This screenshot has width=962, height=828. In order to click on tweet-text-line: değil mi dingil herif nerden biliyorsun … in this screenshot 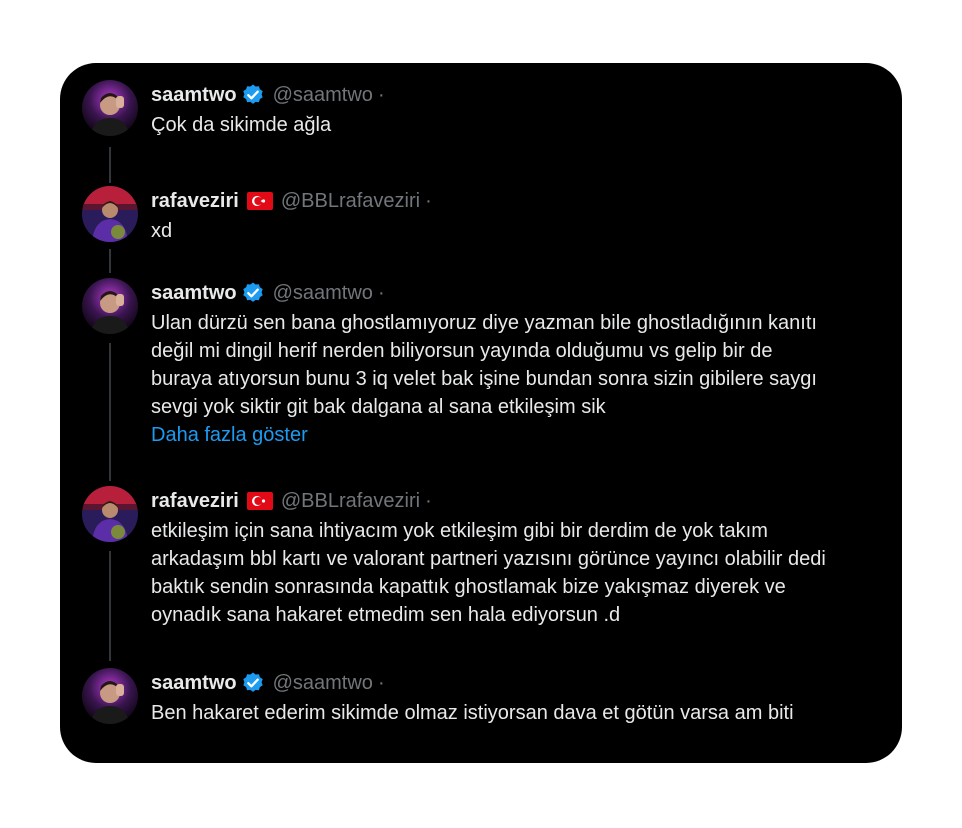, I will do `click(462, 351)`.